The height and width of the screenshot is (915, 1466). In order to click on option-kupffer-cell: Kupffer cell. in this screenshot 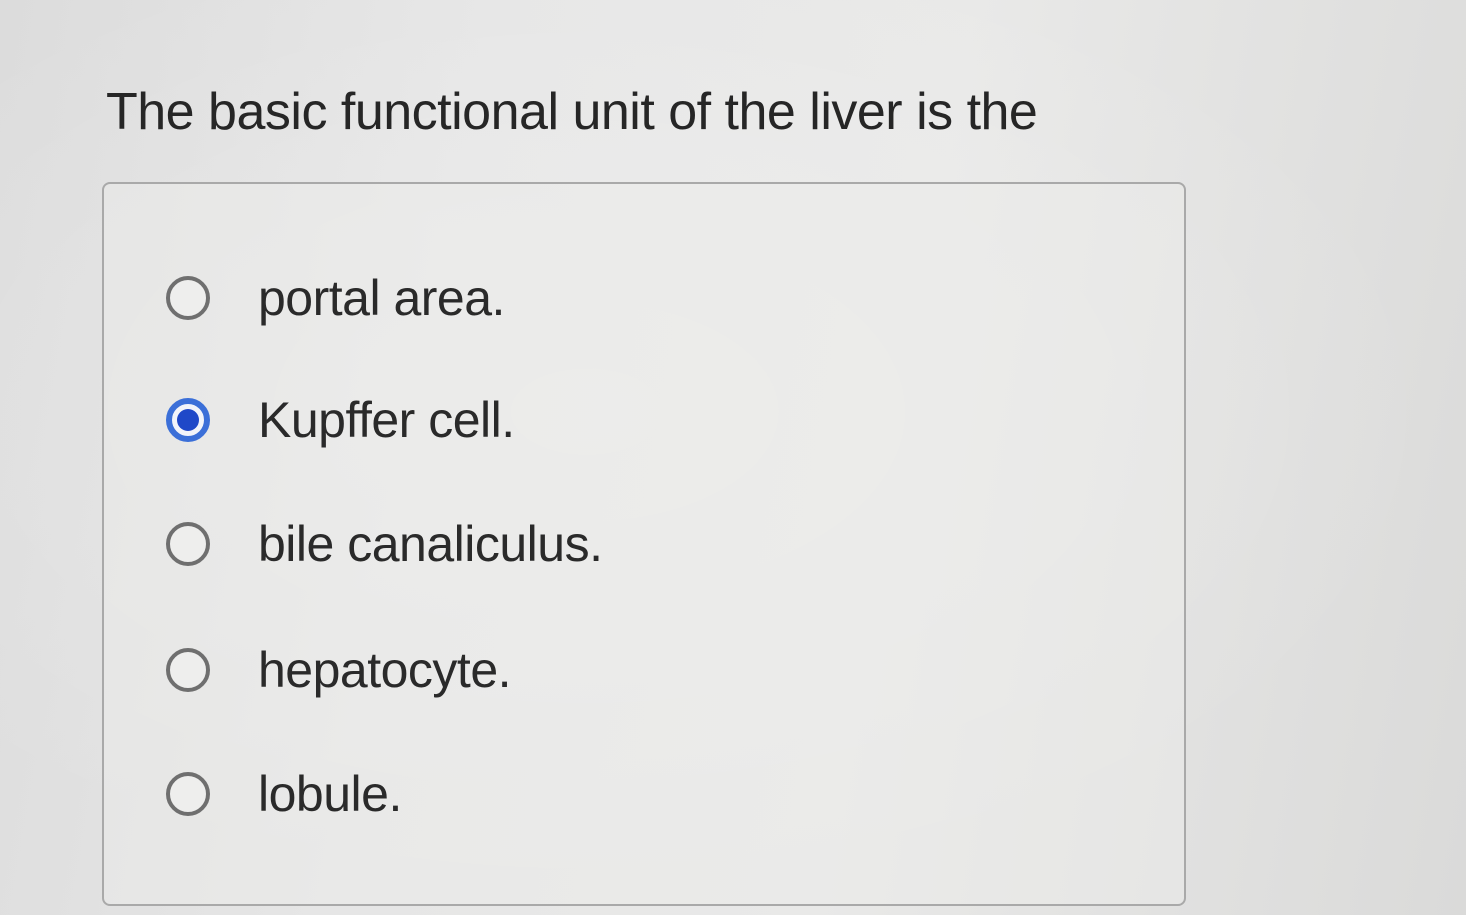, I will do `click(340, 420)`.